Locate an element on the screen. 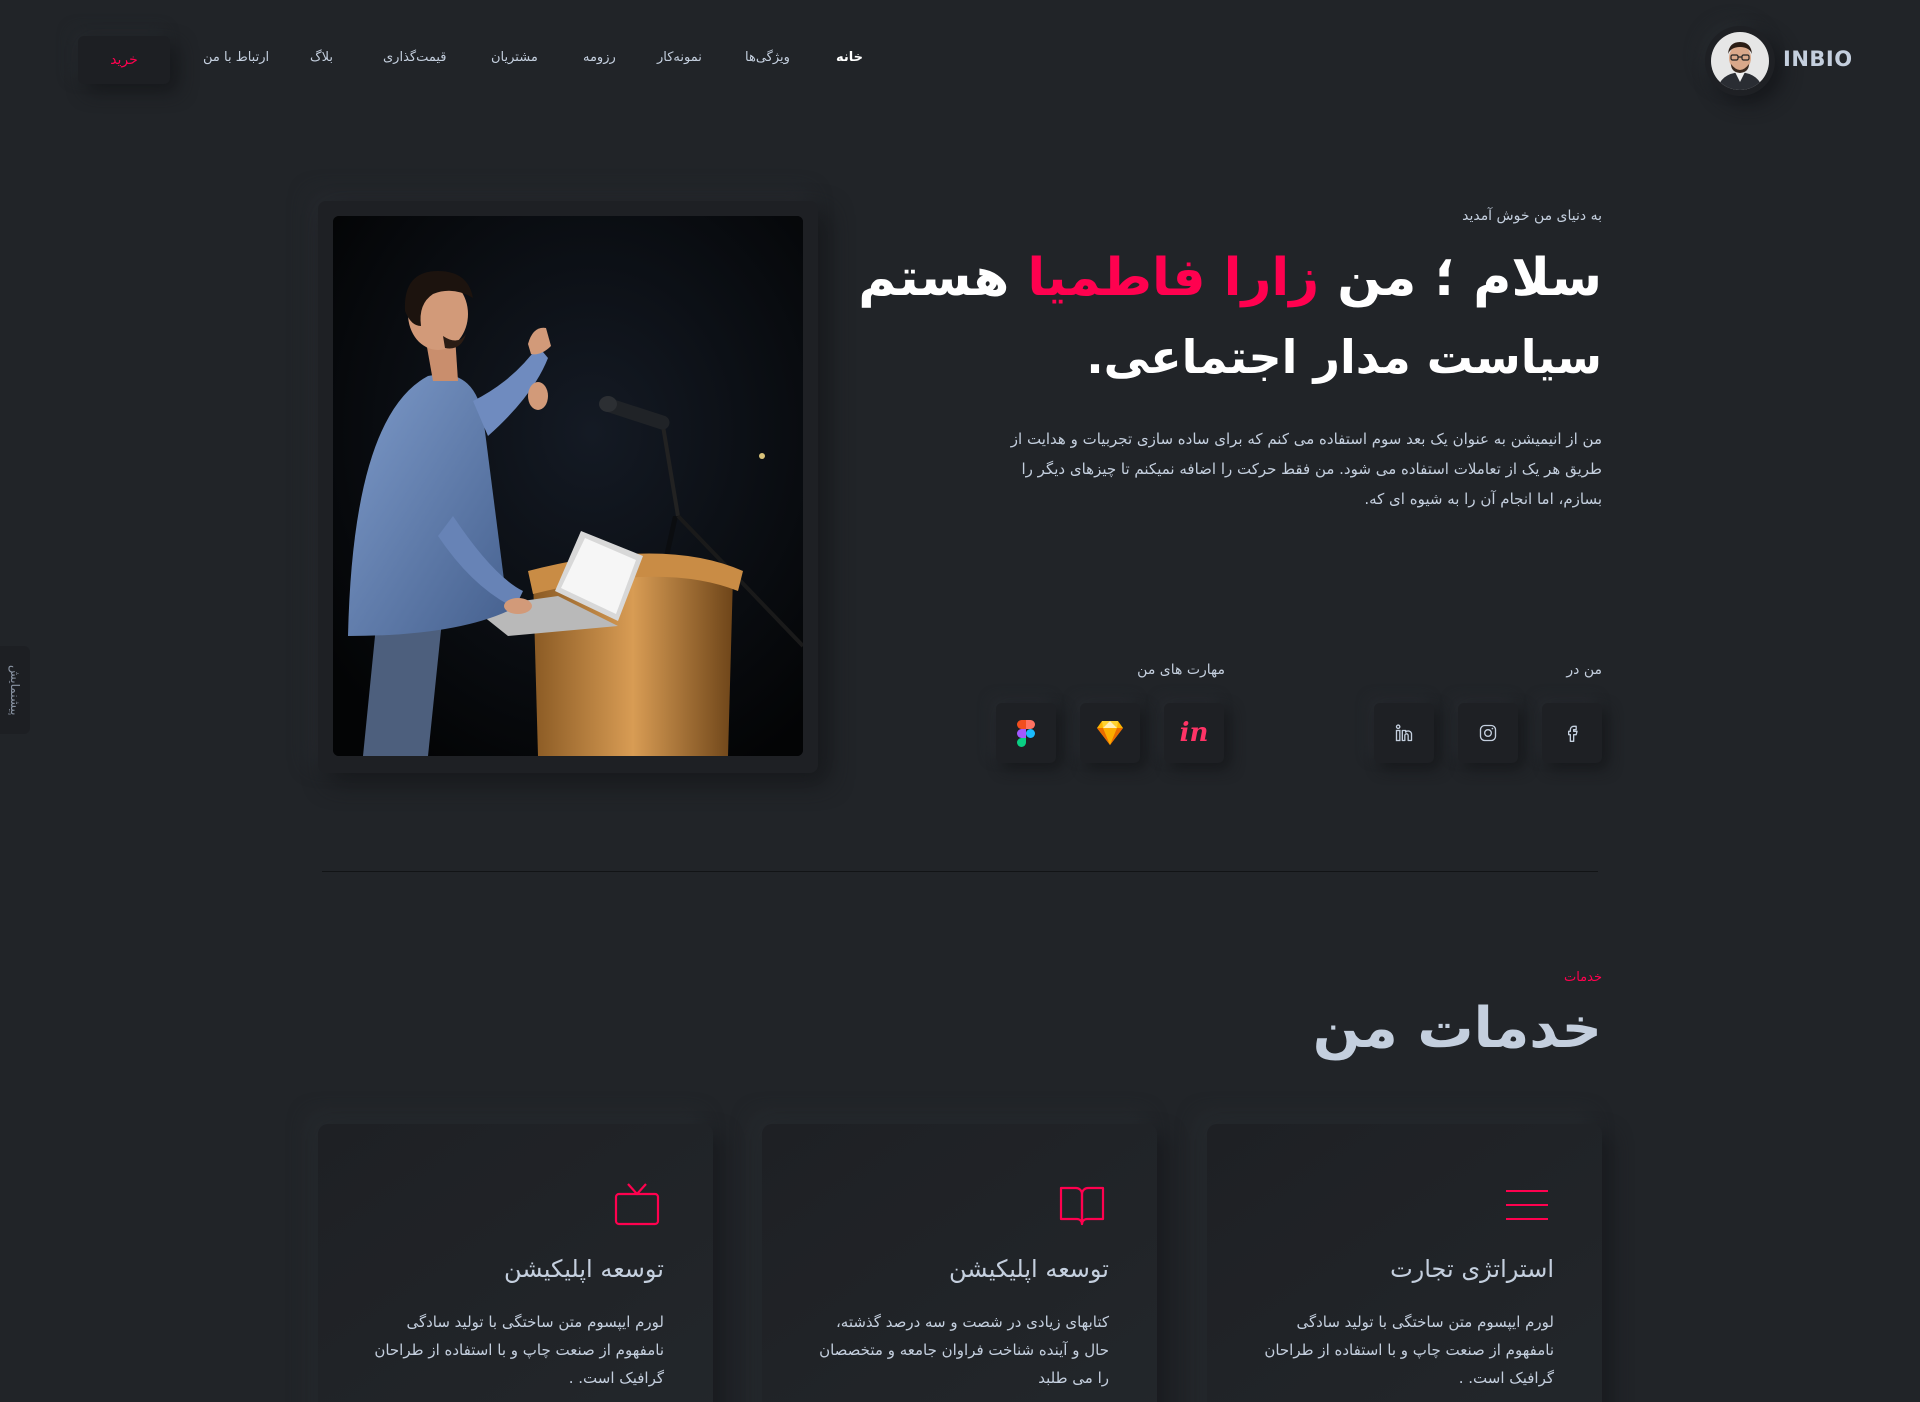 This screenshot has width=1920, height=1402. preview-side-tab-label: پیشنمایش is located at coordinates (15, 690).